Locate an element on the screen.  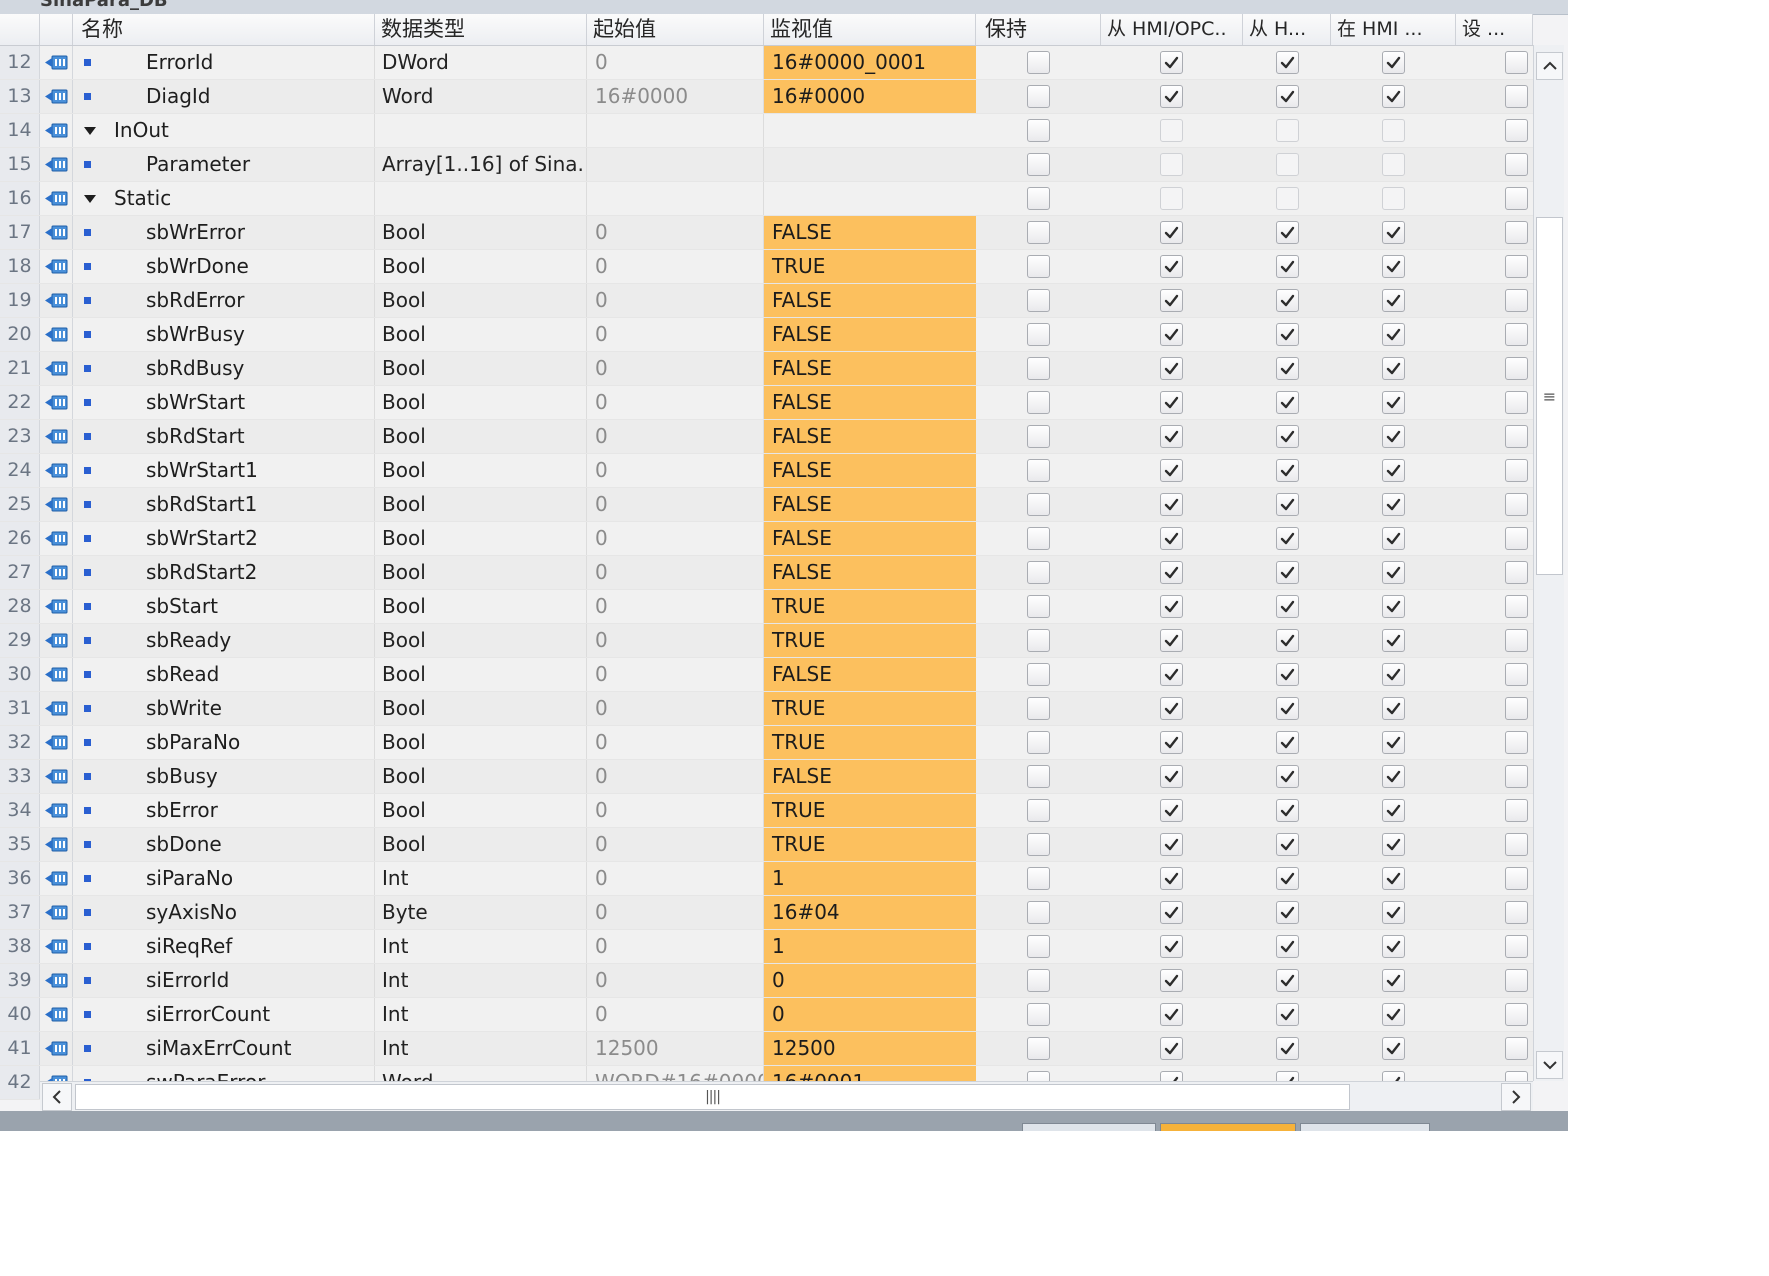
name-cell: sbWrite is located at coordinates (224, 708).